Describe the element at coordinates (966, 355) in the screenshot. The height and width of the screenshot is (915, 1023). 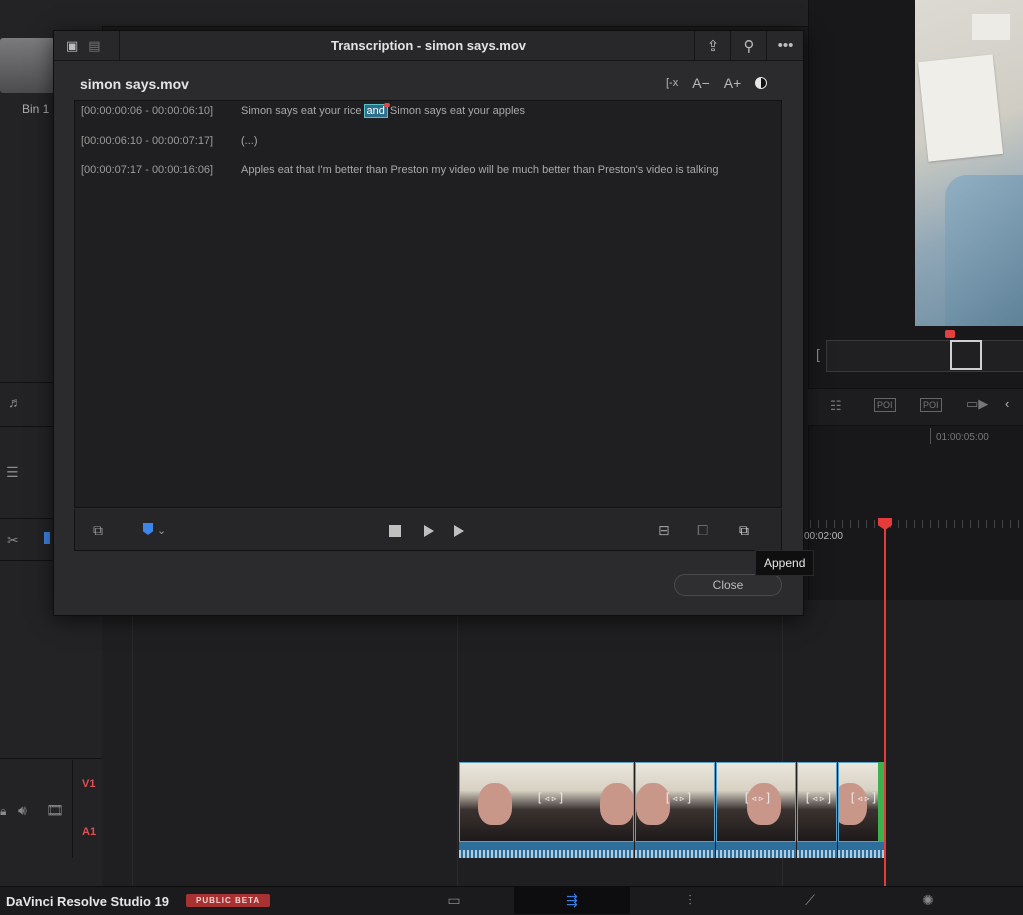
I see `waveform-selection` at that location.